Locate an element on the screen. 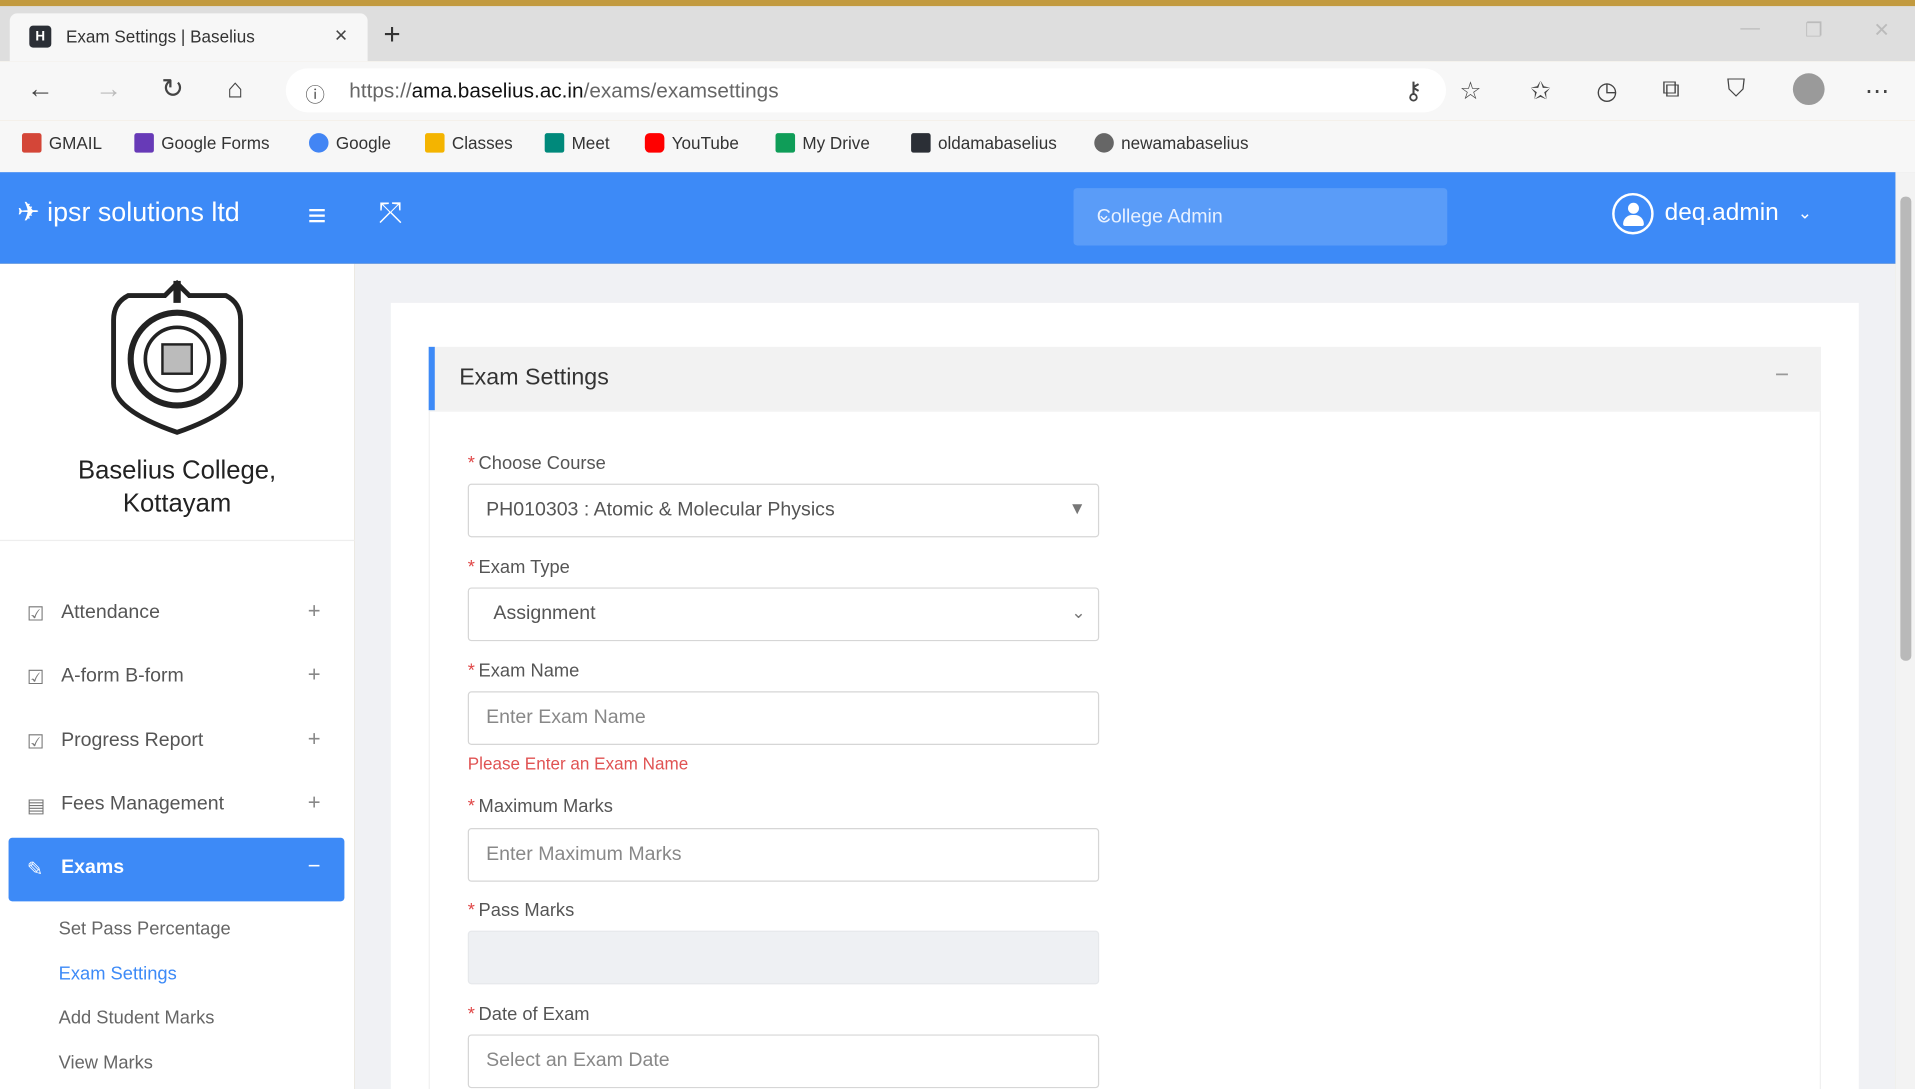 The width and height of the screenshot is (1915, 1089). brand-bird-icon: ✈ is located at coordinates (28, 212).